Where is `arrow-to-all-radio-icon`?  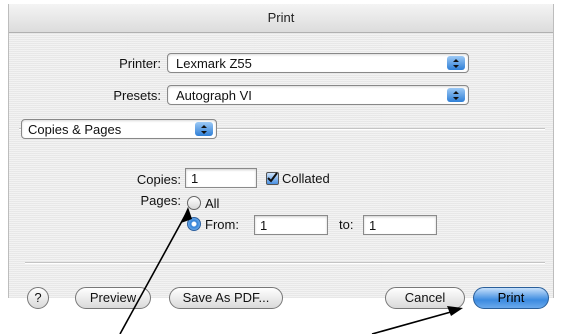 arrow-to-all-radio-icon is located at coordinates (155, 270).